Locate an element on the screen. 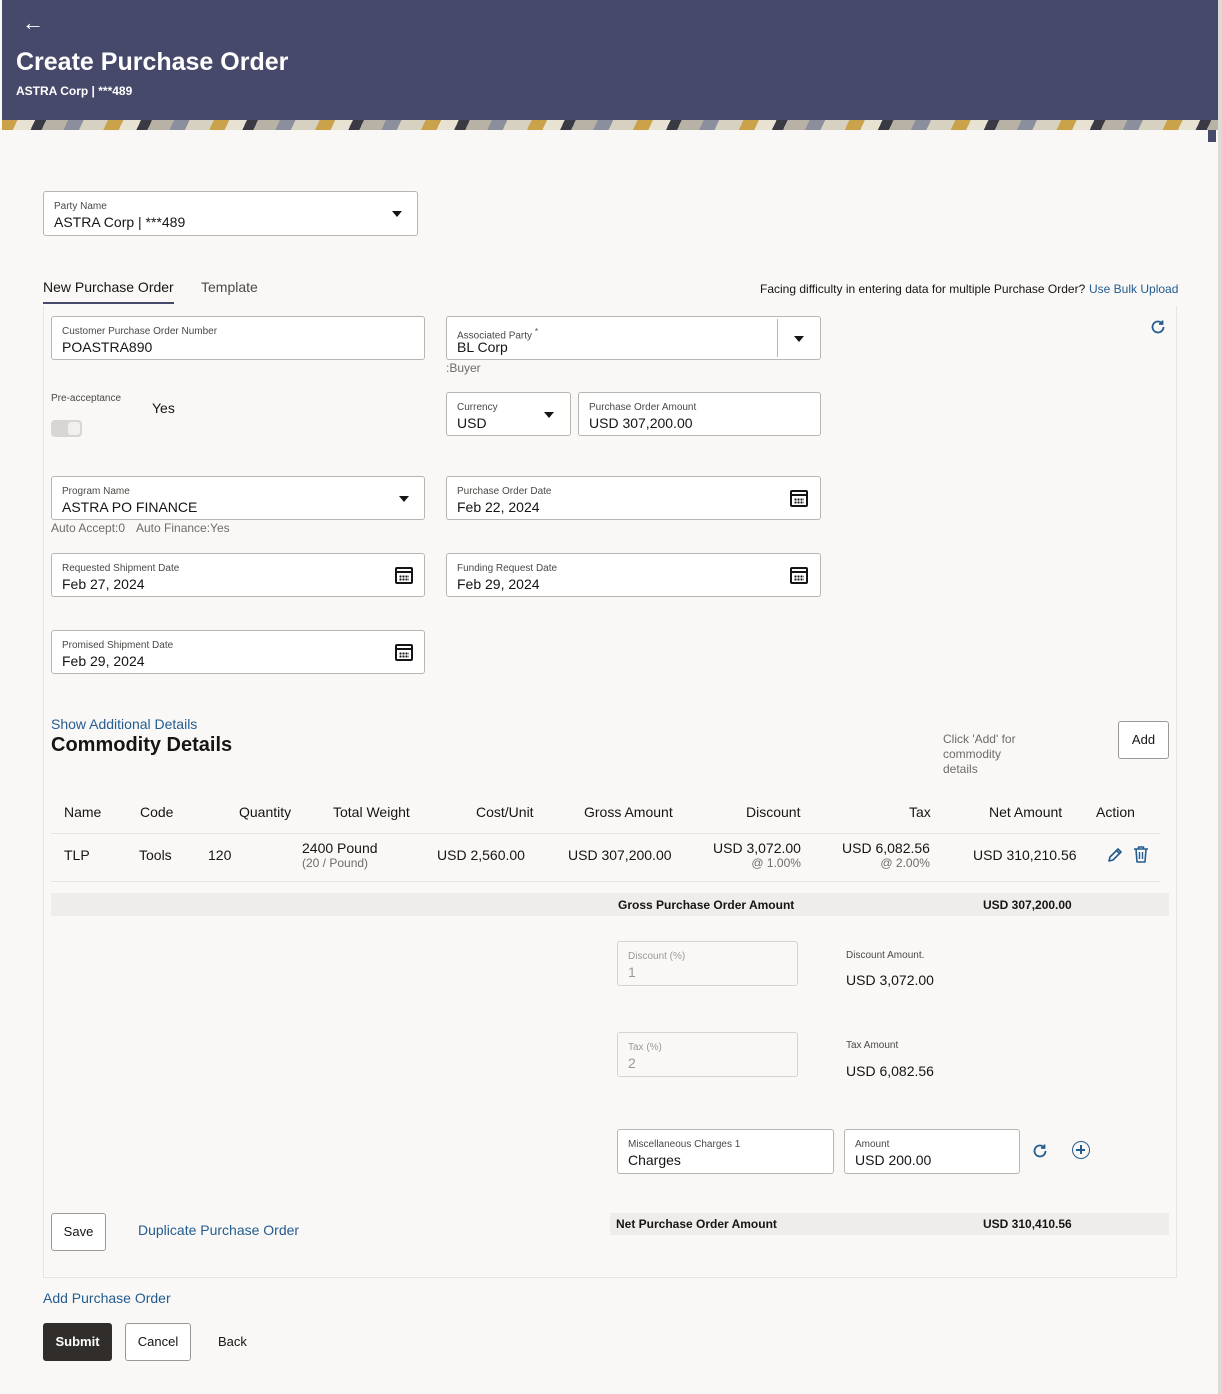  net-summary-row: Net Purchase Order Amount USD 310,410.56 is located at coordinates (889, 1224).